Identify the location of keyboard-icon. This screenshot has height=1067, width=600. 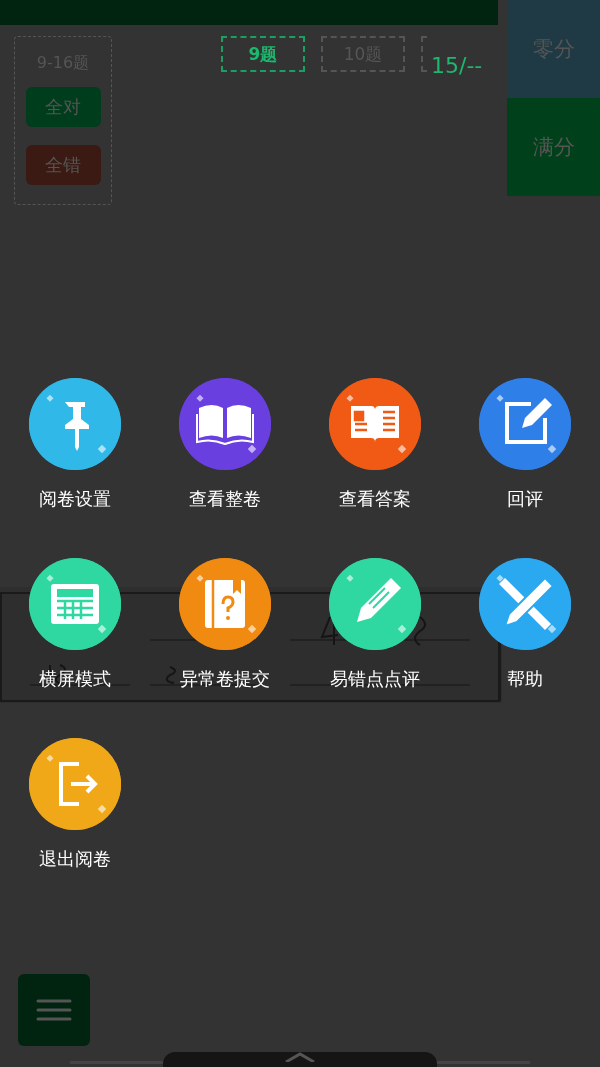
(75, 604).